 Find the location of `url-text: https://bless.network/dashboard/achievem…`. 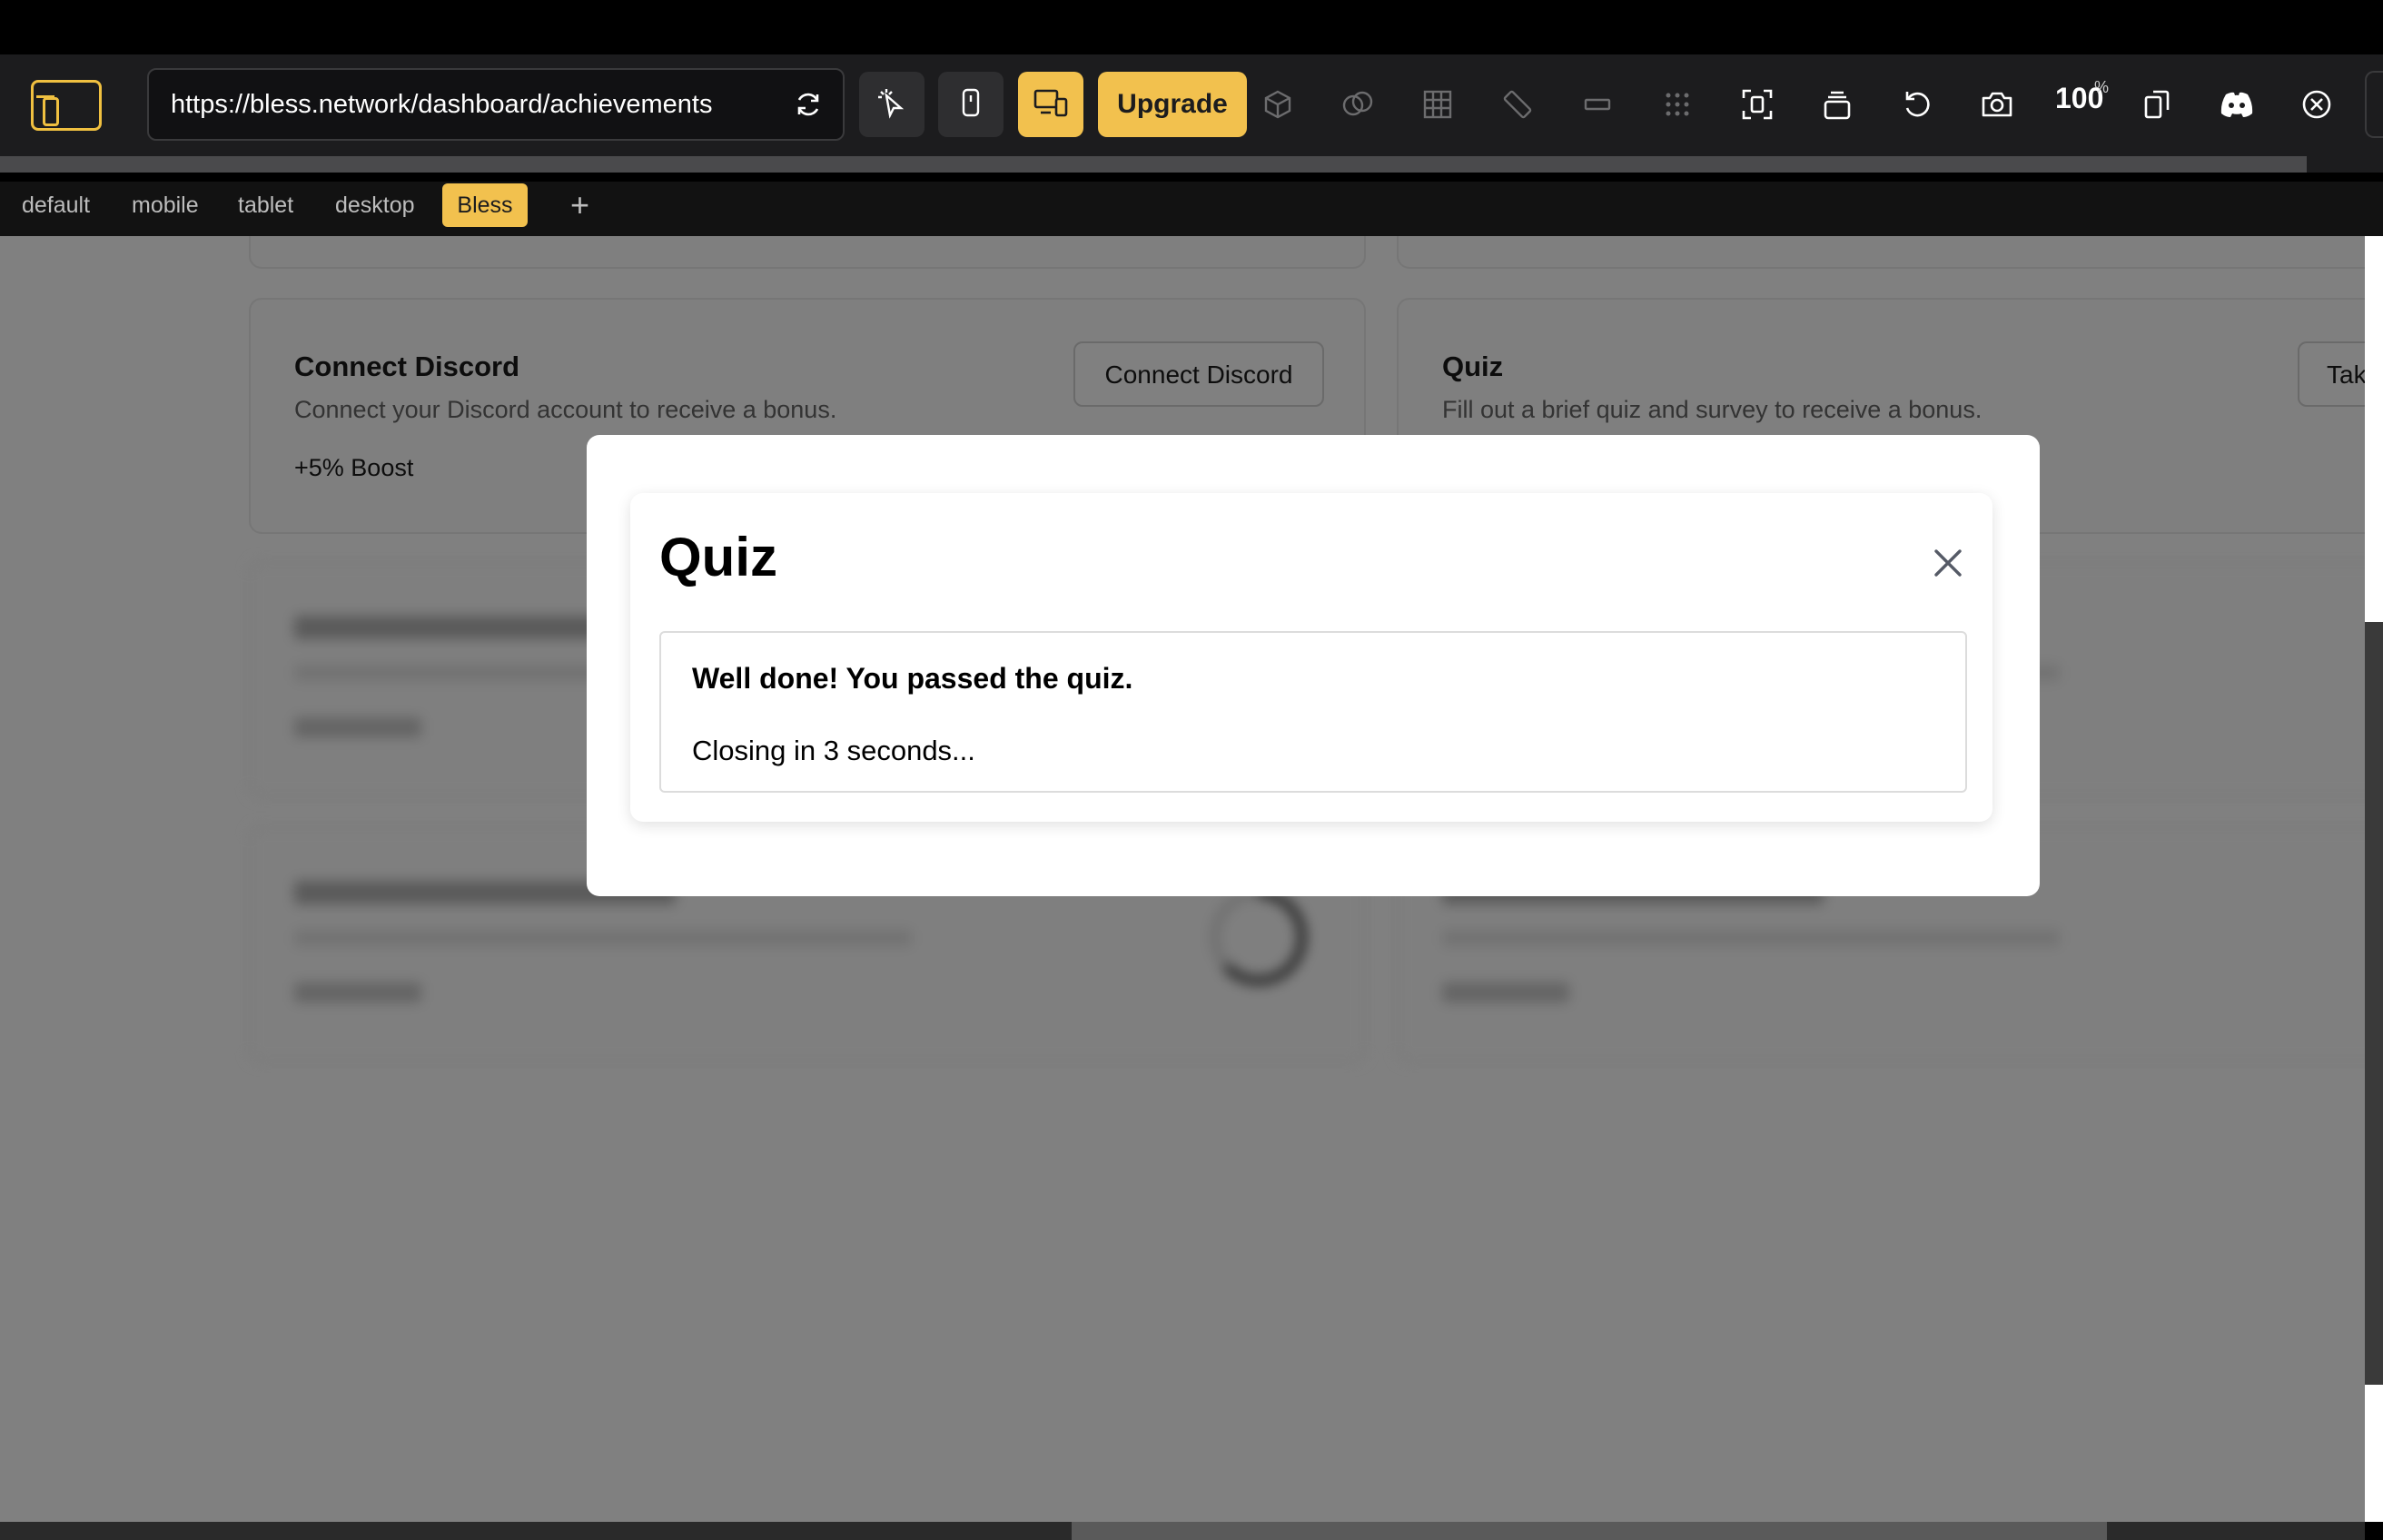

url-text: https://bless.network/dashboard/achievem… is located at coordinates (441, 104).